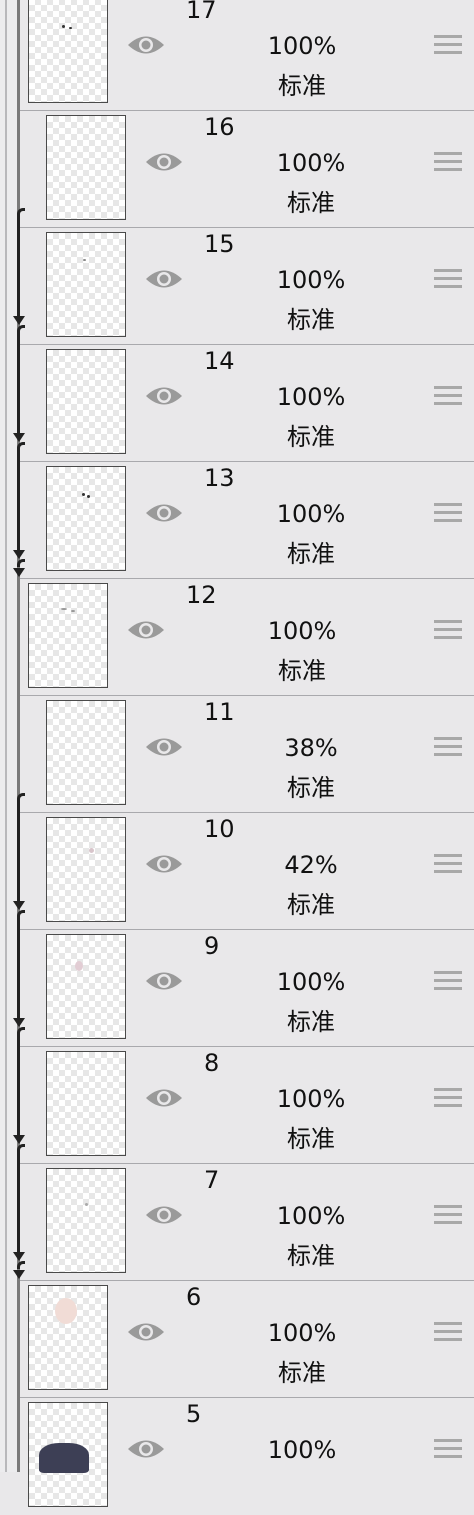  What do you see at coordinates (247, 637) in the screenshot?
I see `layer-row-12: 12 100% 标准` at bounding box center [247, 637].